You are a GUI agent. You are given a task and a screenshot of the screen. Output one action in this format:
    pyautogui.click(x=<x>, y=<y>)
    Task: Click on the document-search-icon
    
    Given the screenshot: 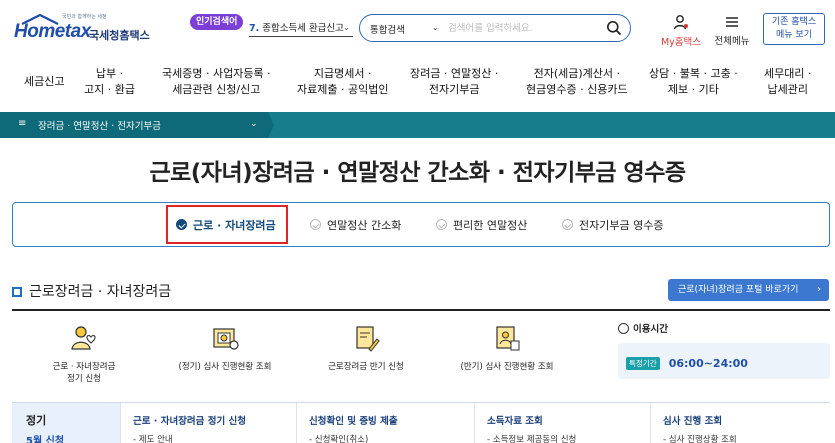 What is the action you would take?
    pyautogui.click(x=226, y=339)
    